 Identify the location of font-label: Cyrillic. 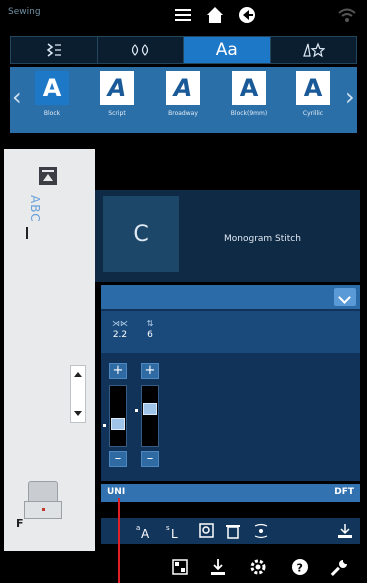
(313, 113).